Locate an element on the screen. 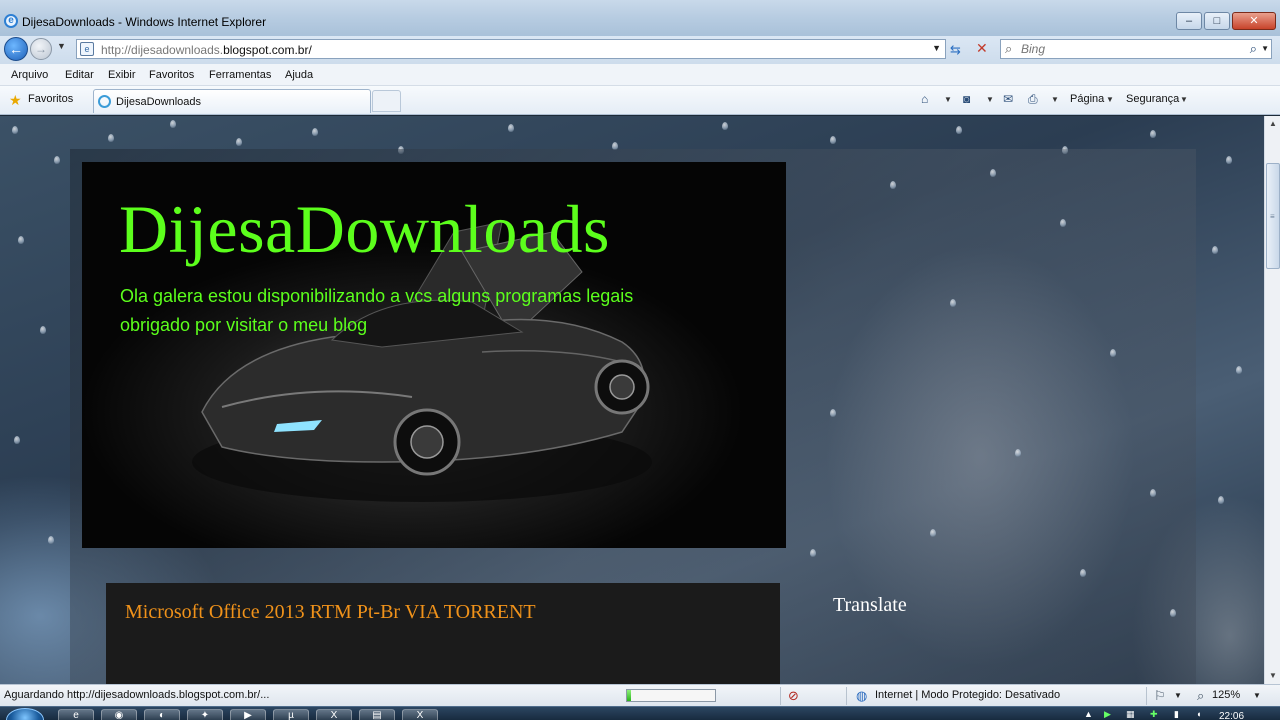 The width and height of the screenshot is (1280, 720). rss-dropdown: ▼ is located at coordinates (990, 99).